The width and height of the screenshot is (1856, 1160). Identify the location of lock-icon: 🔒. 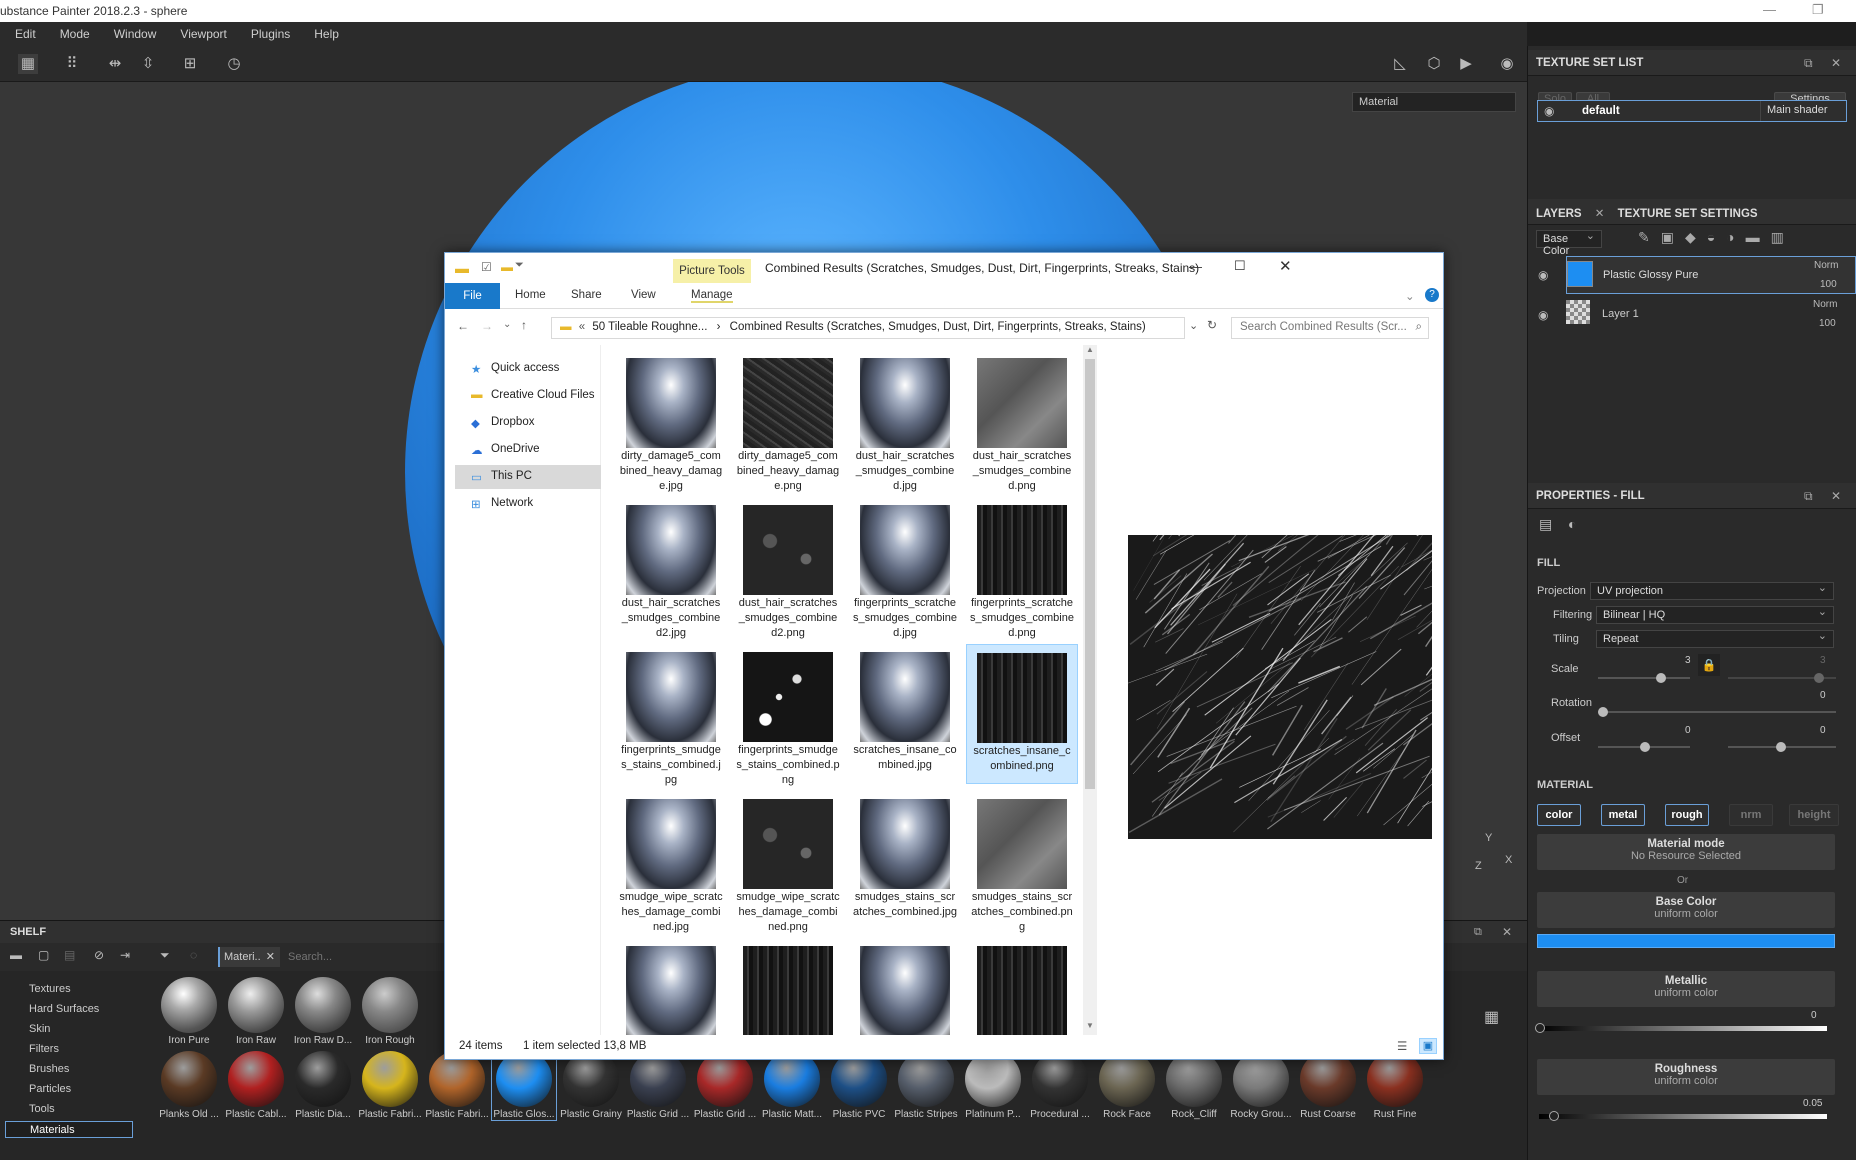
(1709, 665).